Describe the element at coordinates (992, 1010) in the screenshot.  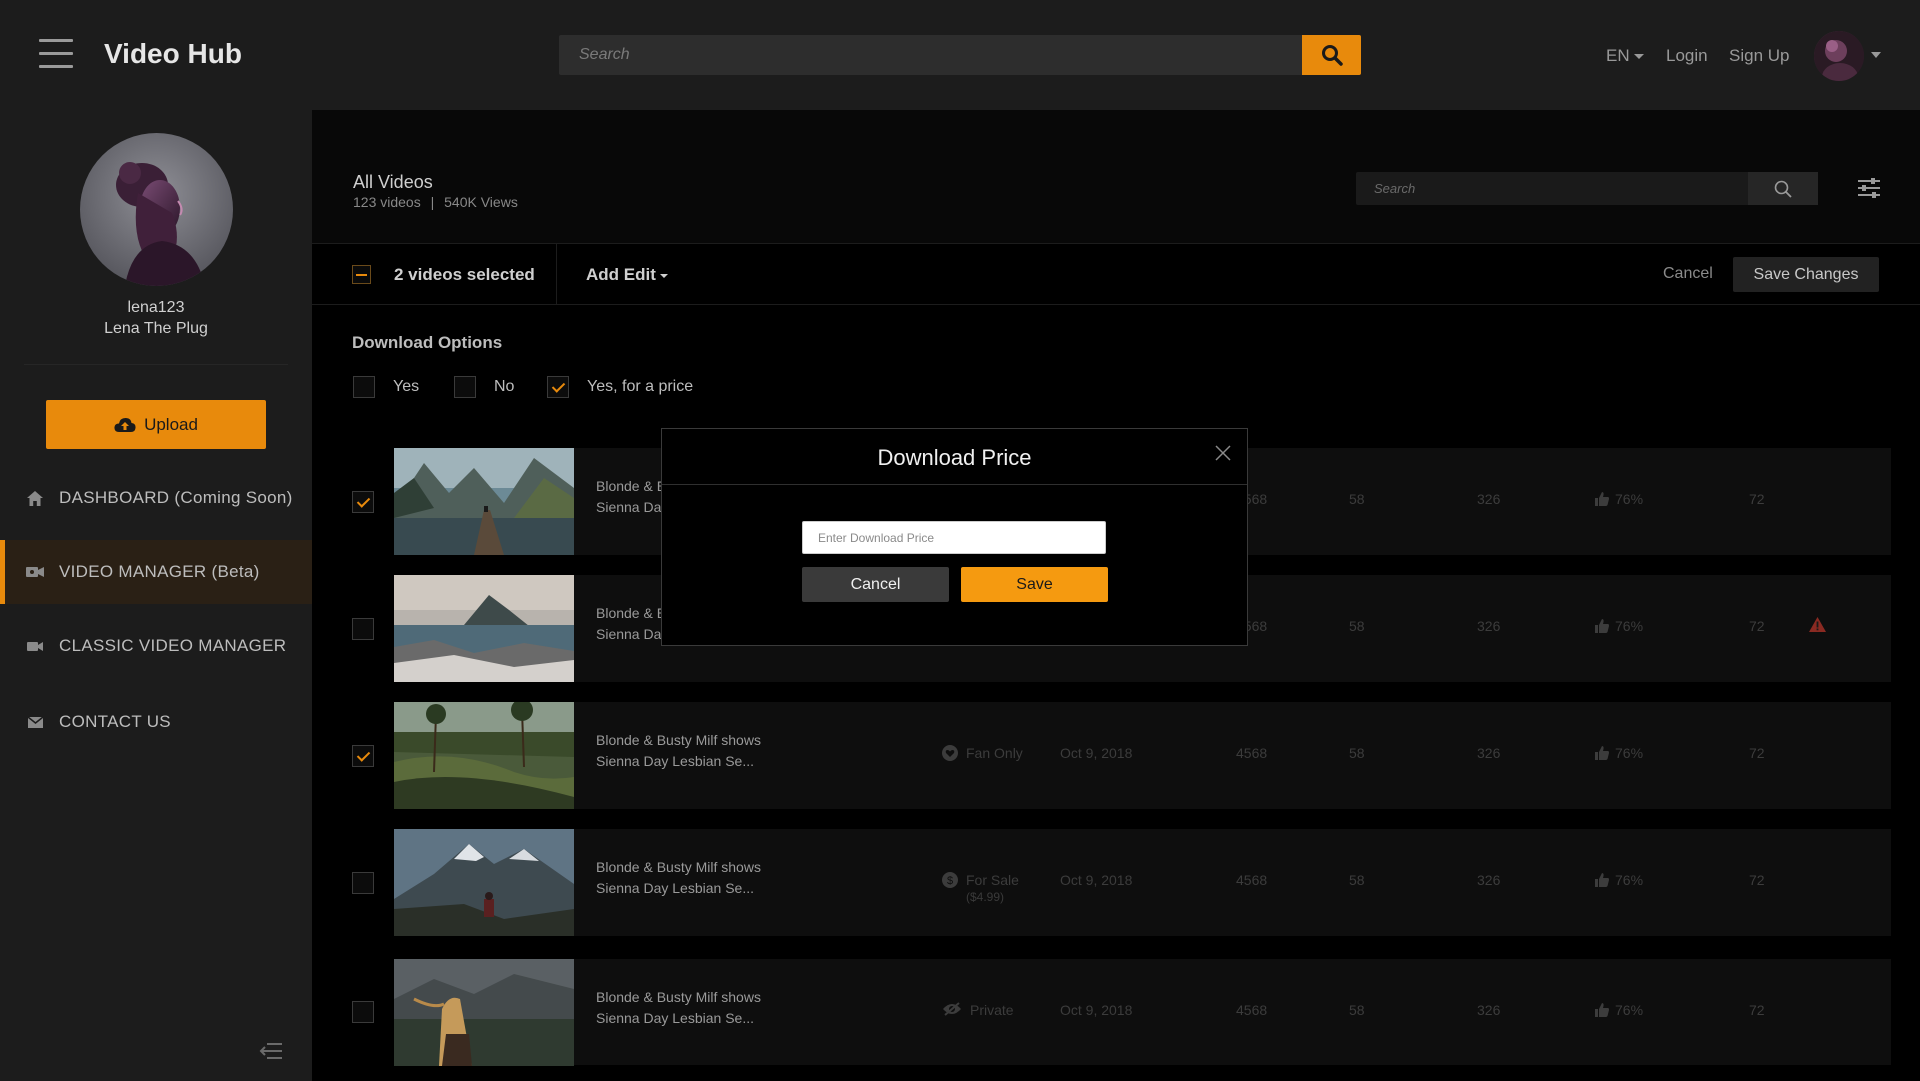
I see `status-label: Private` at that location.